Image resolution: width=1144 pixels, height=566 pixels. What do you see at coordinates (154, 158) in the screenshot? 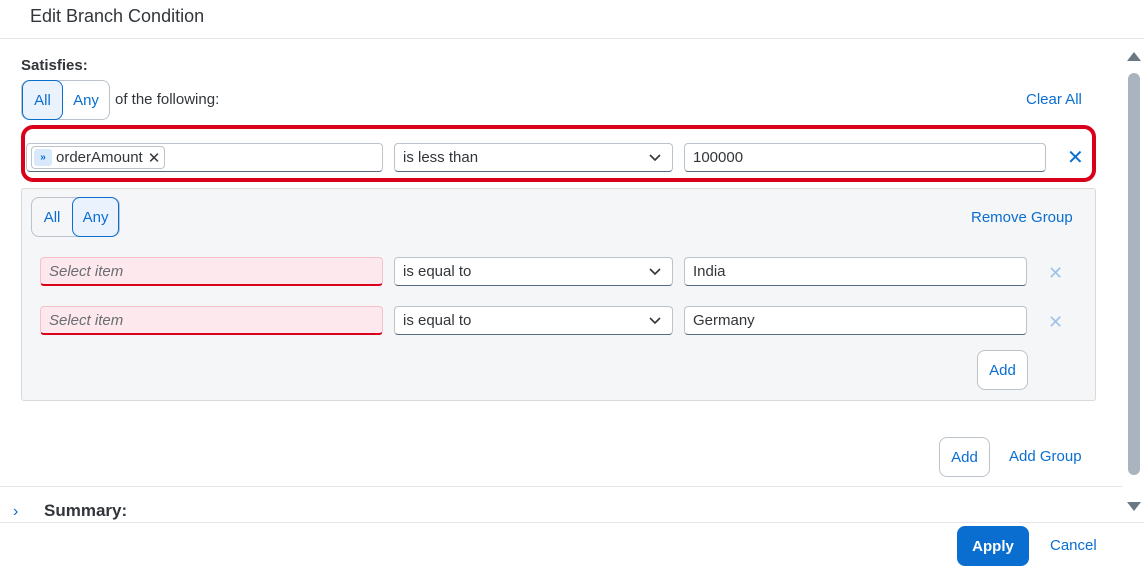
I see `remove-token-icon: ✕` at bounding box center [154, 158].